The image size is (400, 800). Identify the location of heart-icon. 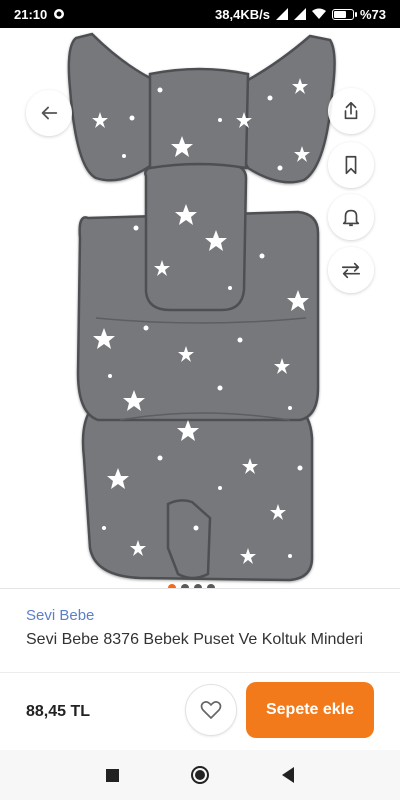
(211, 710).